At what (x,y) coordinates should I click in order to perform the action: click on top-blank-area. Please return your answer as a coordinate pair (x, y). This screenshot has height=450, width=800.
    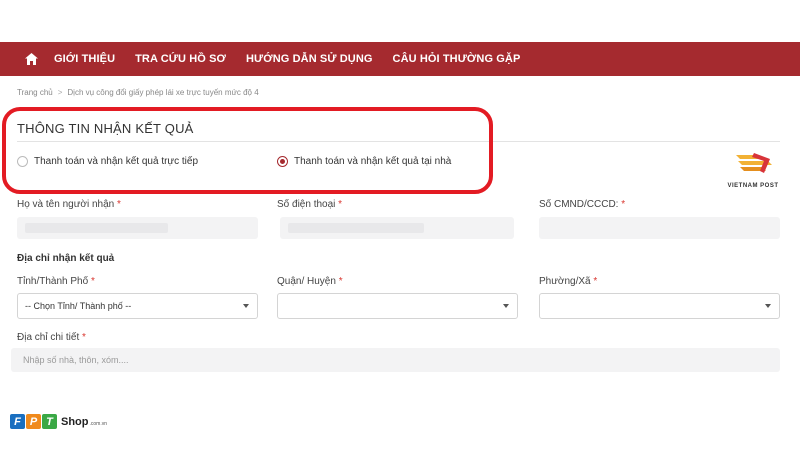
    Looking at the image, I should click on (400, 21).